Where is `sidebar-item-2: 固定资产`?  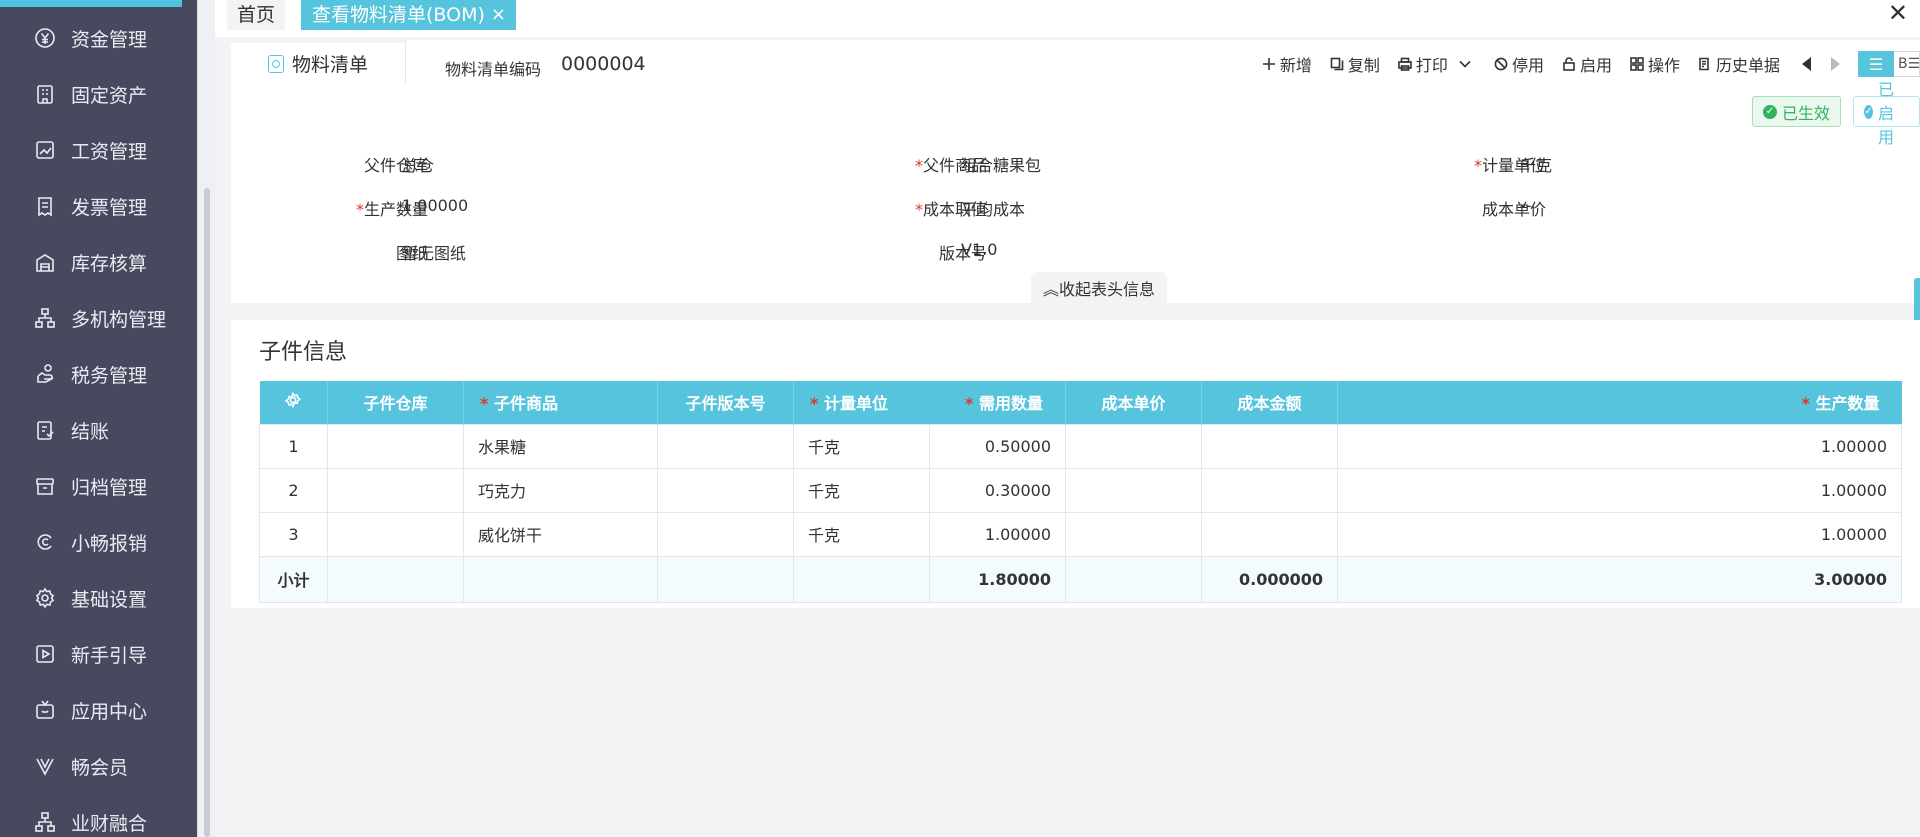
sidebar-item-2: 固定资产 is located at coordinates (98, 94).